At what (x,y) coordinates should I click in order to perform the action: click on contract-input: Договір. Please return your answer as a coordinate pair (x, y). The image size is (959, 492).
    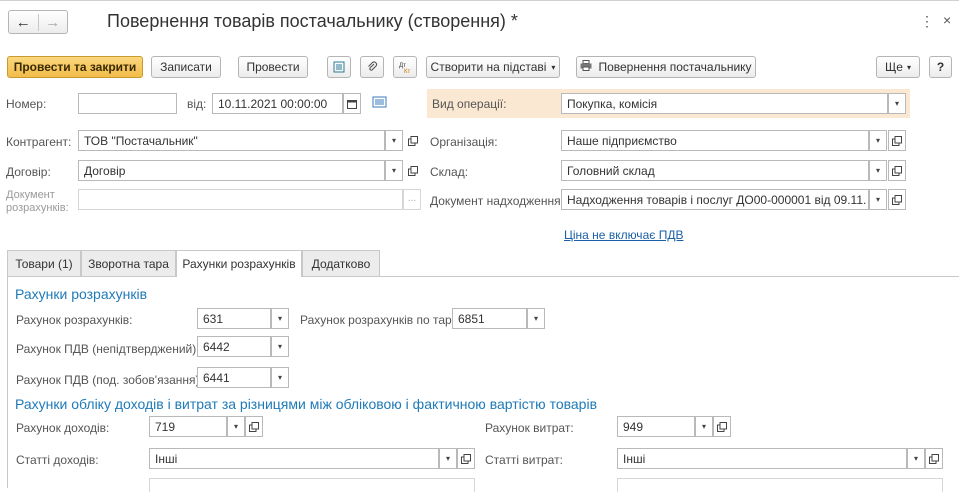
    Looking at the image, I should click on (231, 170).